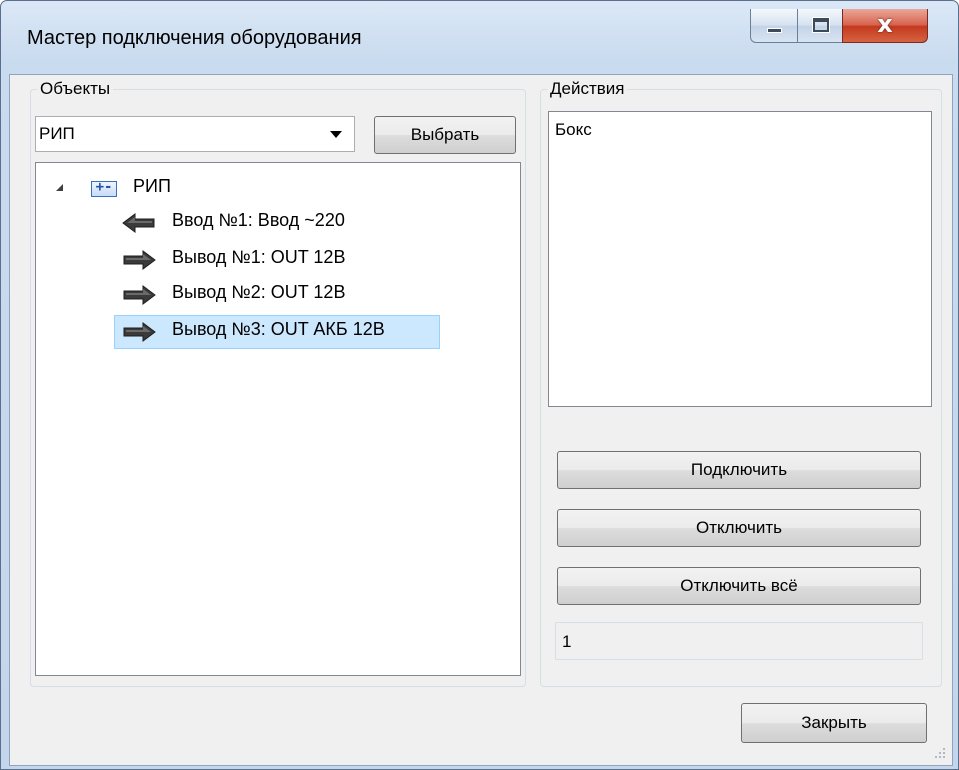 The height and width of the screenshot is (770, 959). I want to click on connect-button: Подключить, so click(739, 470).